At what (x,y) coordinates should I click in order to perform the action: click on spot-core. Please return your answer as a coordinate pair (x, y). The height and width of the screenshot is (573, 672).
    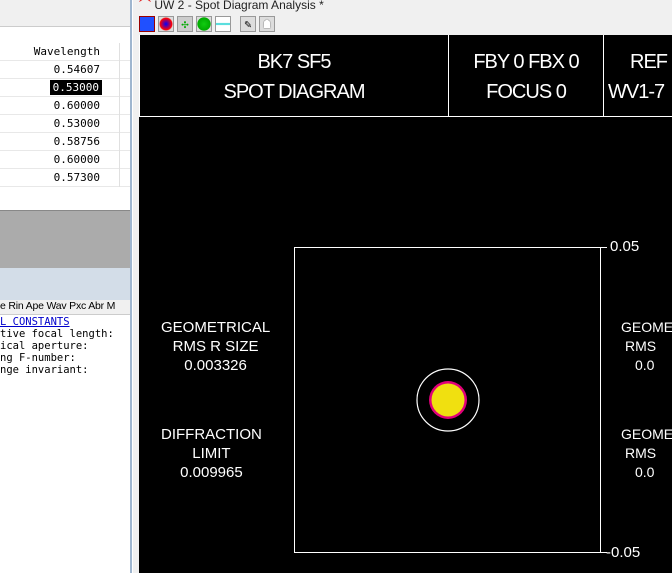
    Looking at the image, I should click on (448, 400).